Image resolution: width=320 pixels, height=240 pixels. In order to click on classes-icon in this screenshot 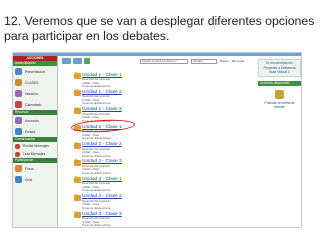, I will do `click(18, 82)`.